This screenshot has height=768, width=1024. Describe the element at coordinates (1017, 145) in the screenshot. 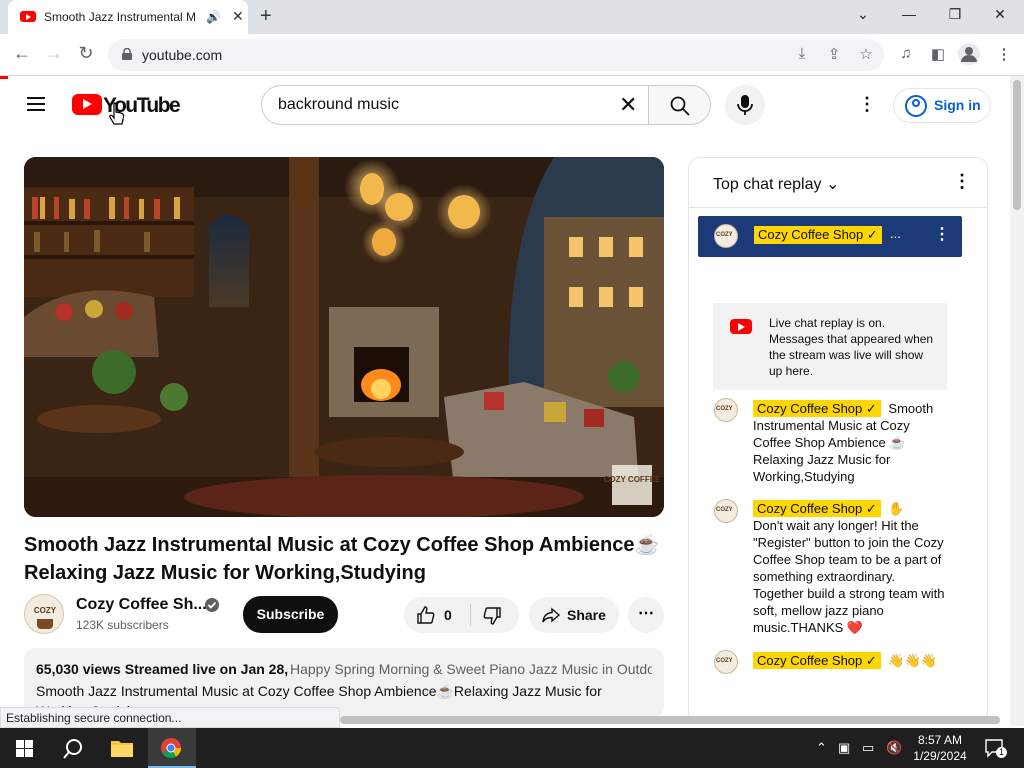

I see `scrollbar-thumb` at that location.